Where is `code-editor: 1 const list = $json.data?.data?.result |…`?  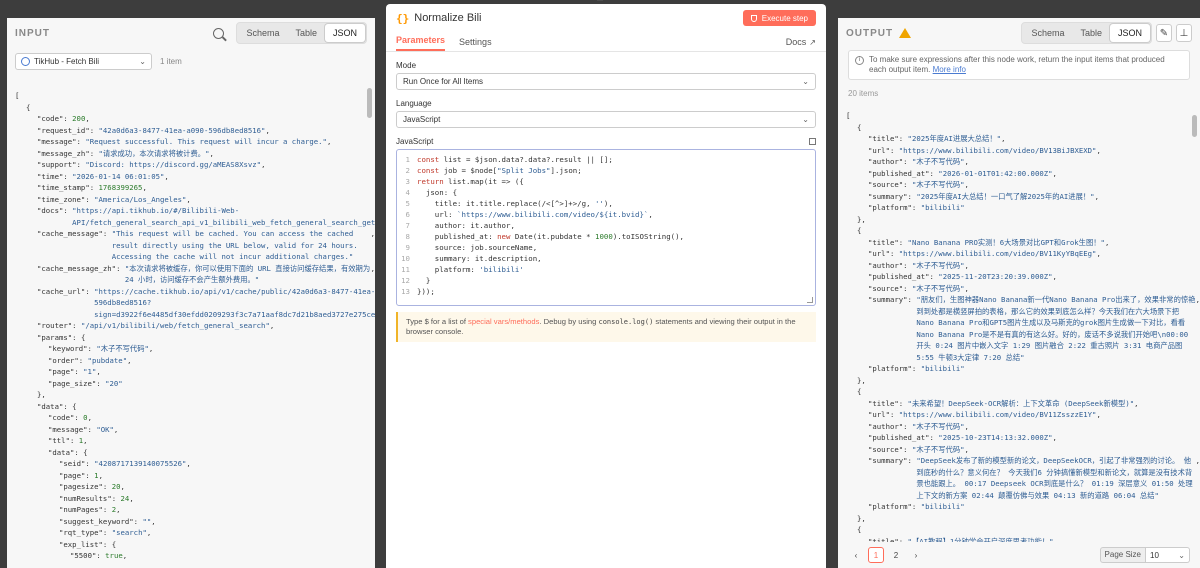
code-editor: 1 const list = $json.data?.data?.result |… is located at coordinates (606, 227).